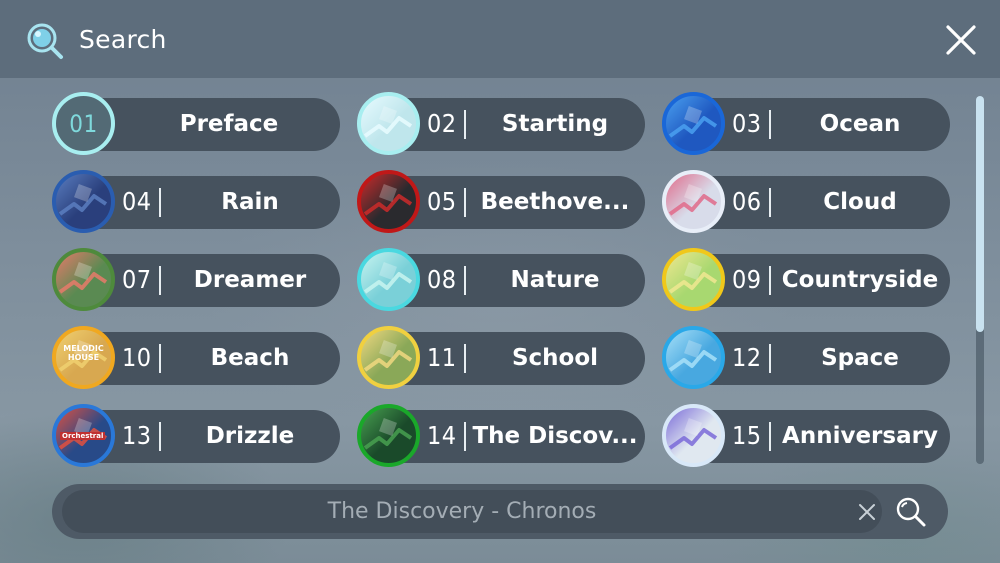 This screenshot has height=563, width=1000. What do you see at coordinates (229, 124) in the screenshot?
I see `level-name: Preface` at bounding box center [229, 124].